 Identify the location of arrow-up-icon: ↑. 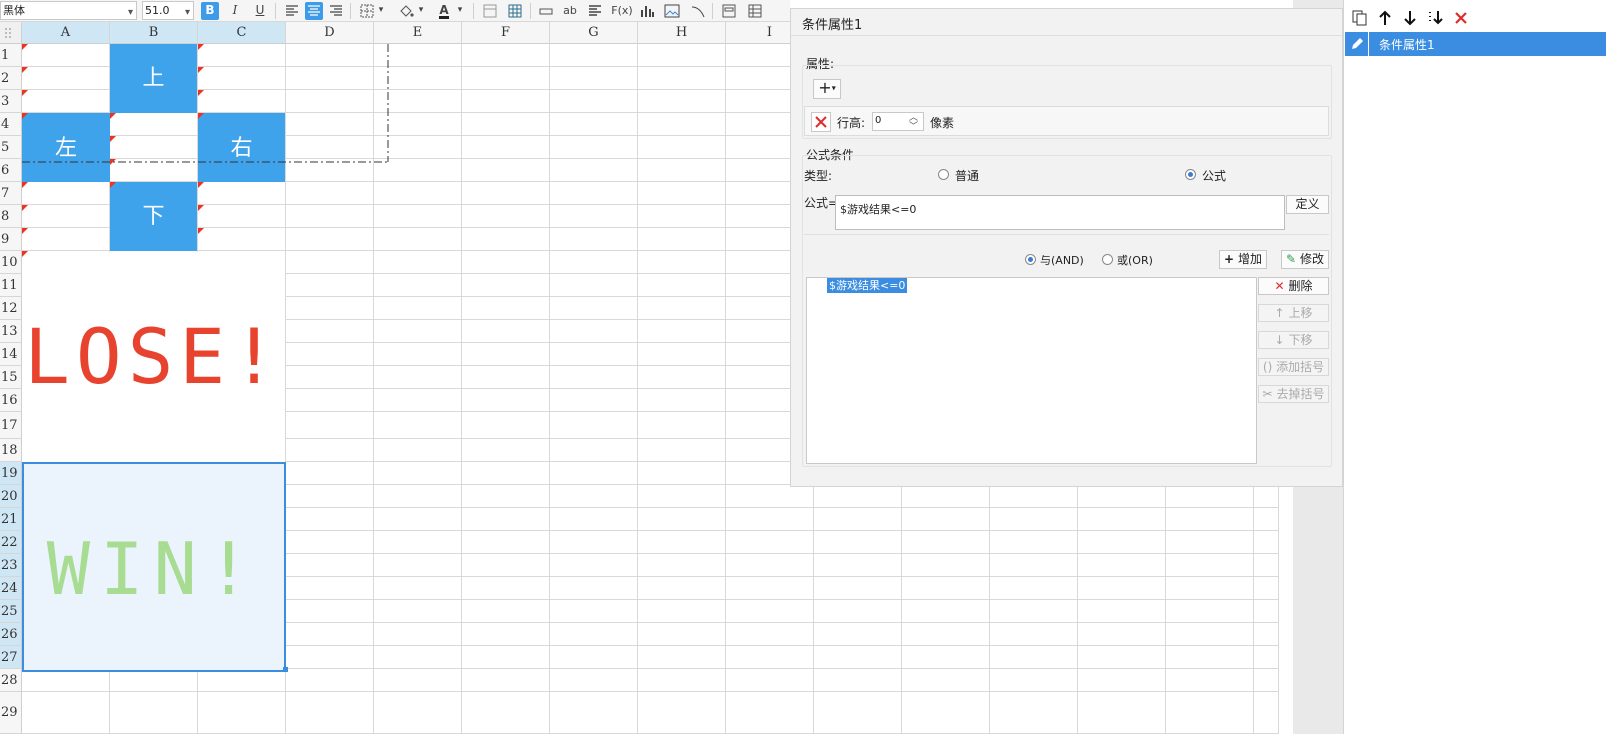
(1279, 313).